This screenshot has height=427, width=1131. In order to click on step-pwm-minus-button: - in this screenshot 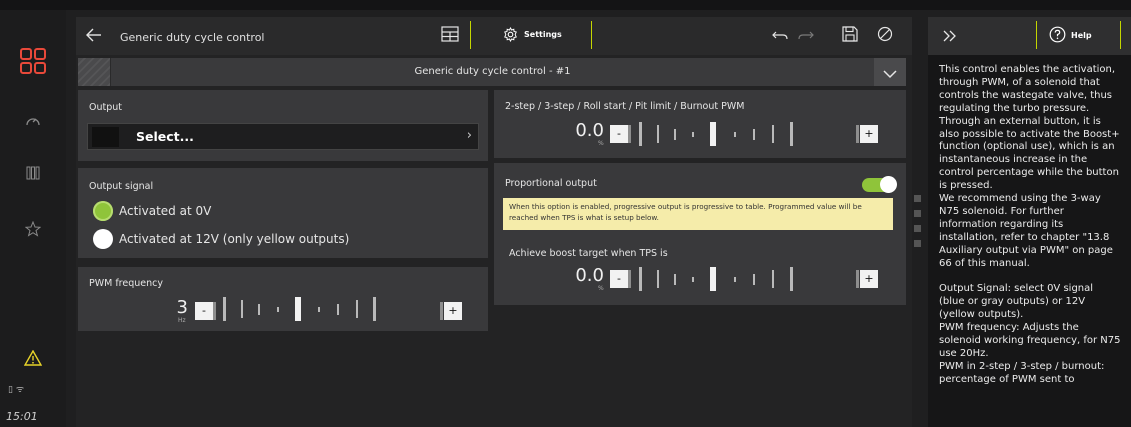, I will do `click(619, 134)`.